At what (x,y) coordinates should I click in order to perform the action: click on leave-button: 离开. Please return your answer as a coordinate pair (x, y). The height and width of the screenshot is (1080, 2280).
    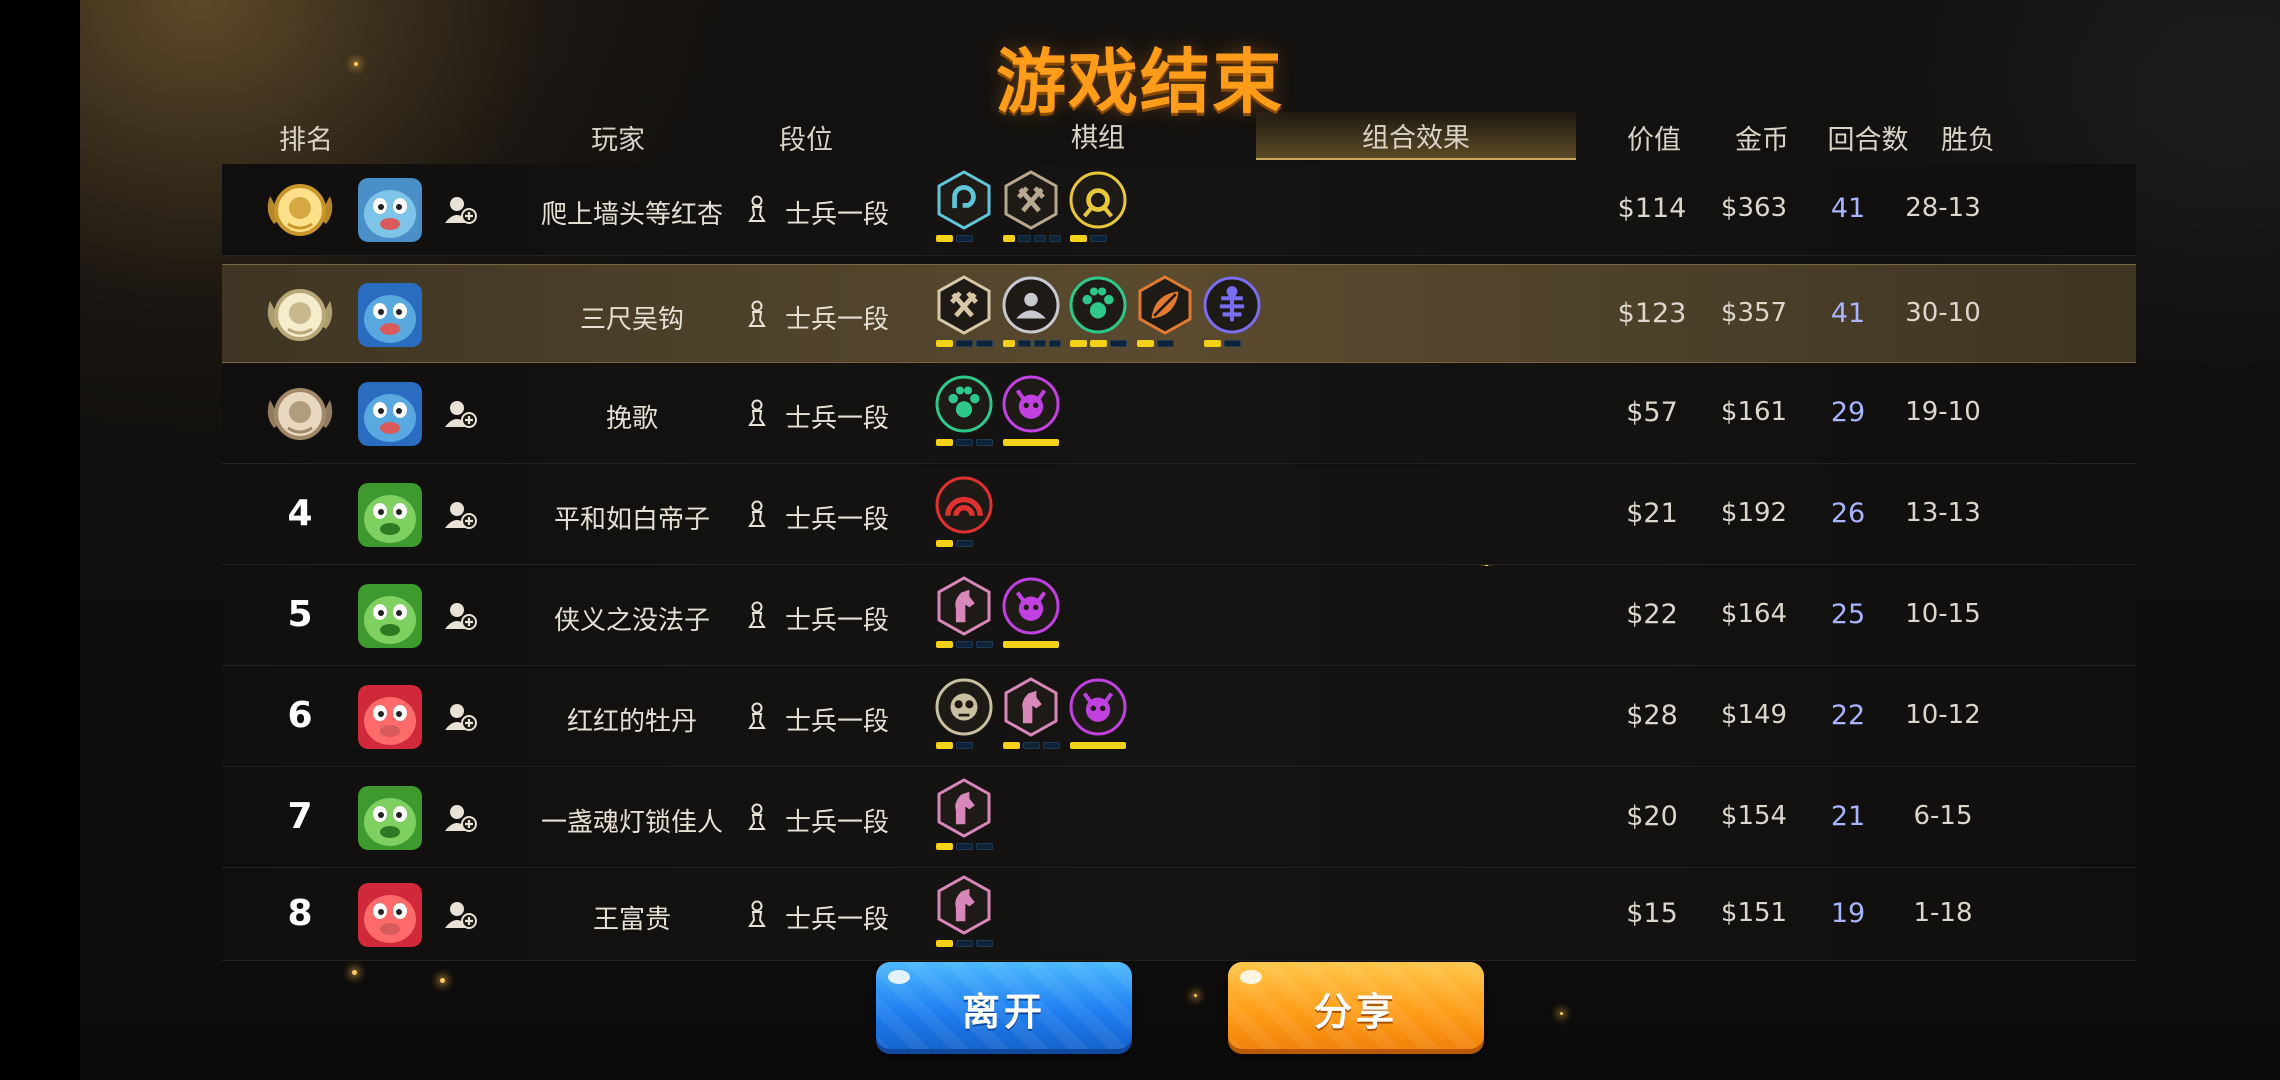
    Looking at the image, I should click on (1004, 1008).